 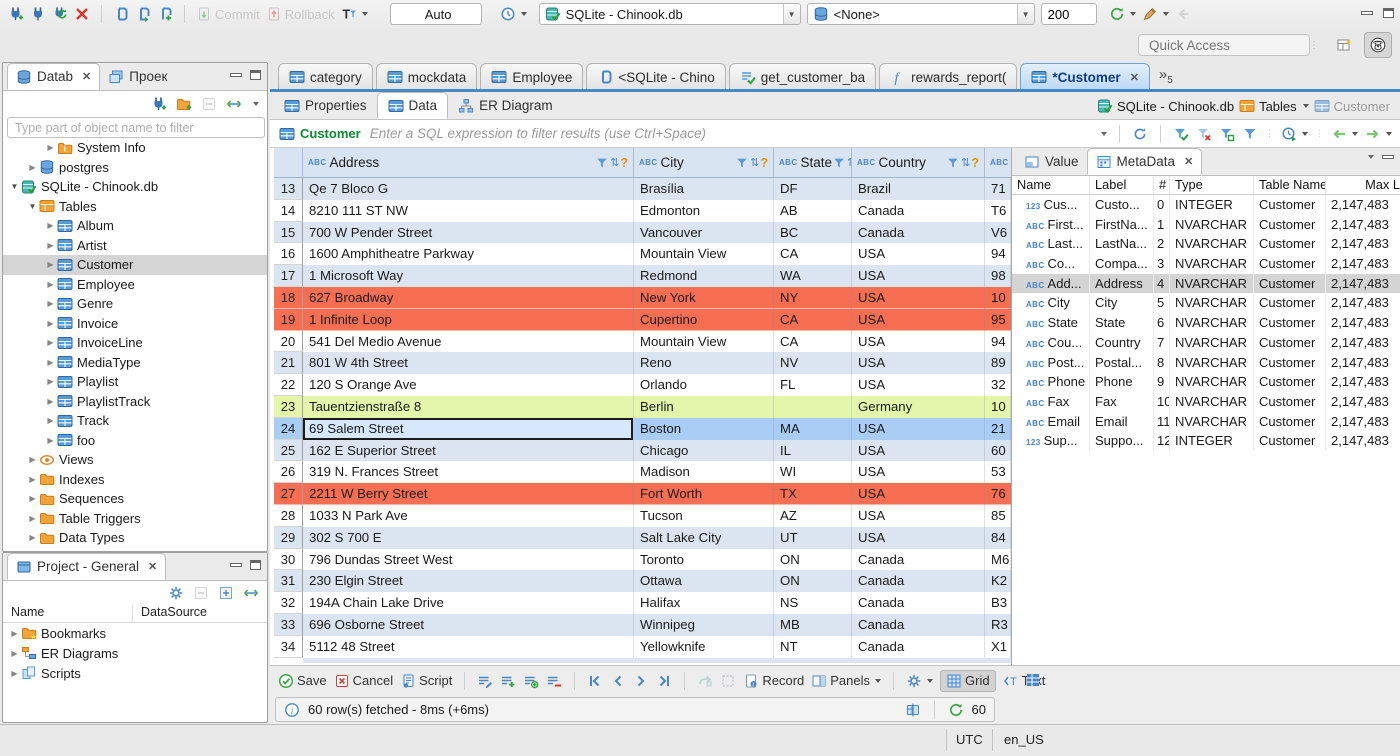 I want to click on grid-cell-city: Halifax, so click(x=704, y=603).